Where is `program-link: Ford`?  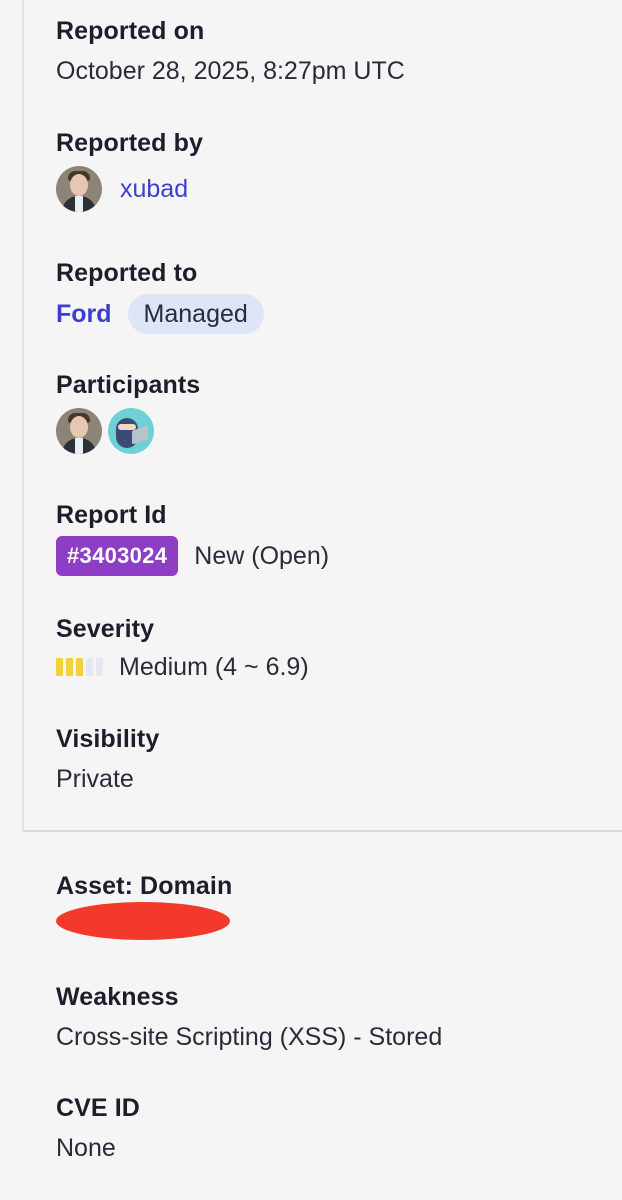
program-link: Ford is located at coordinates (84, 314).